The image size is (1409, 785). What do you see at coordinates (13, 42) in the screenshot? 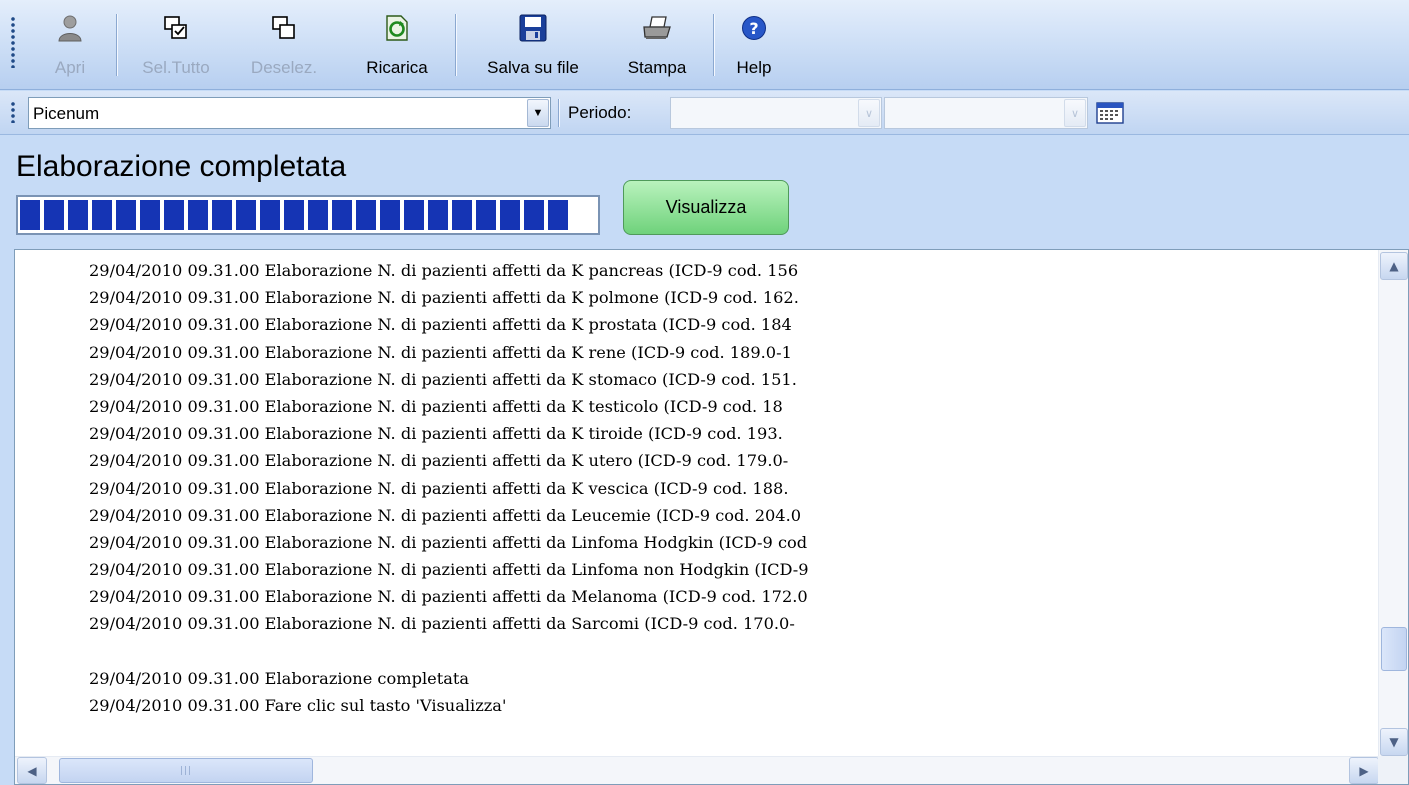
I see `toolbar-grip` at bounding box center [13, 42].